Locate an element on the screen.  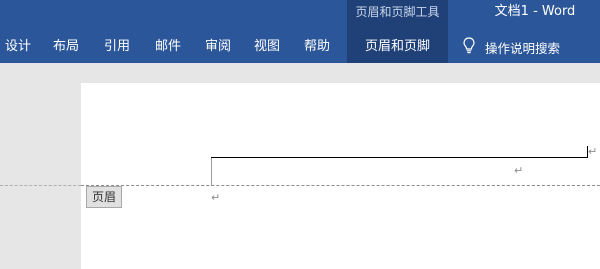
tab-review: 审阅 is located at coordinates (218, 47).